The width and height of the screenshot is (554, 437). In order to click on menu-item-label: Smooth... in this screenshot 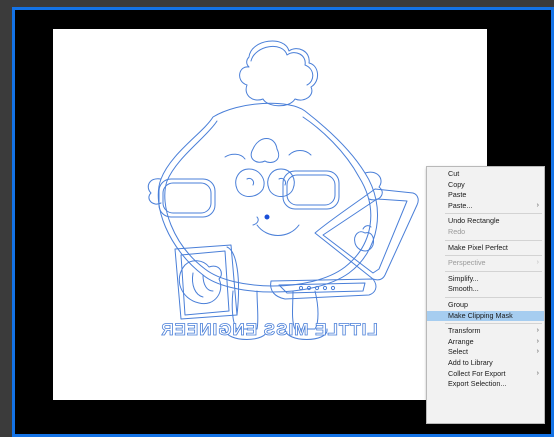, I will do `click(463, 289)`.